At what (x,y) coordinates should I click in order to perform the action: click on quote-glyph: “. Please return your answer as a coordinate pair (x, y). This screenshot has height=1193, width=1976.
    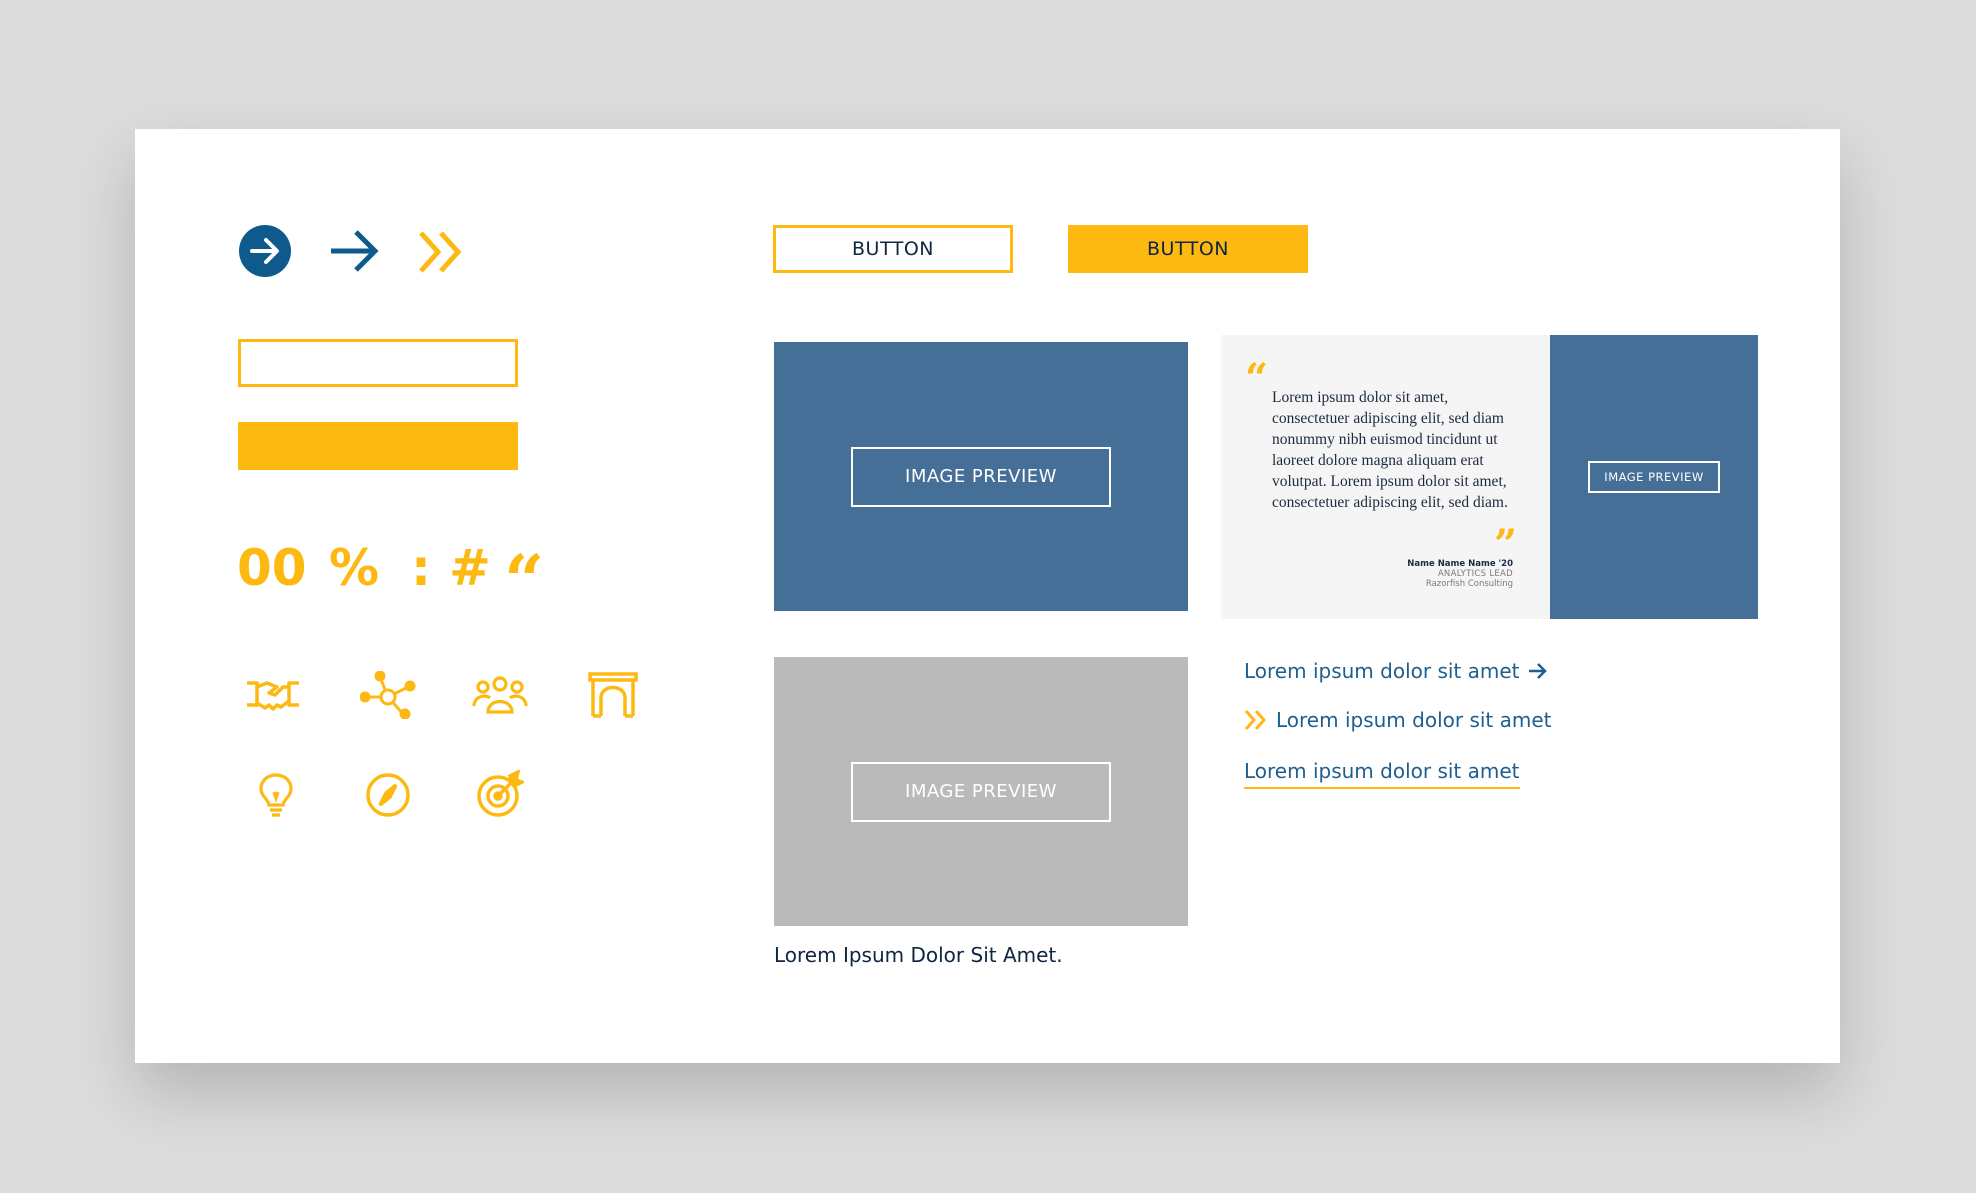
    Looking at the image, I should click on (524, 580).